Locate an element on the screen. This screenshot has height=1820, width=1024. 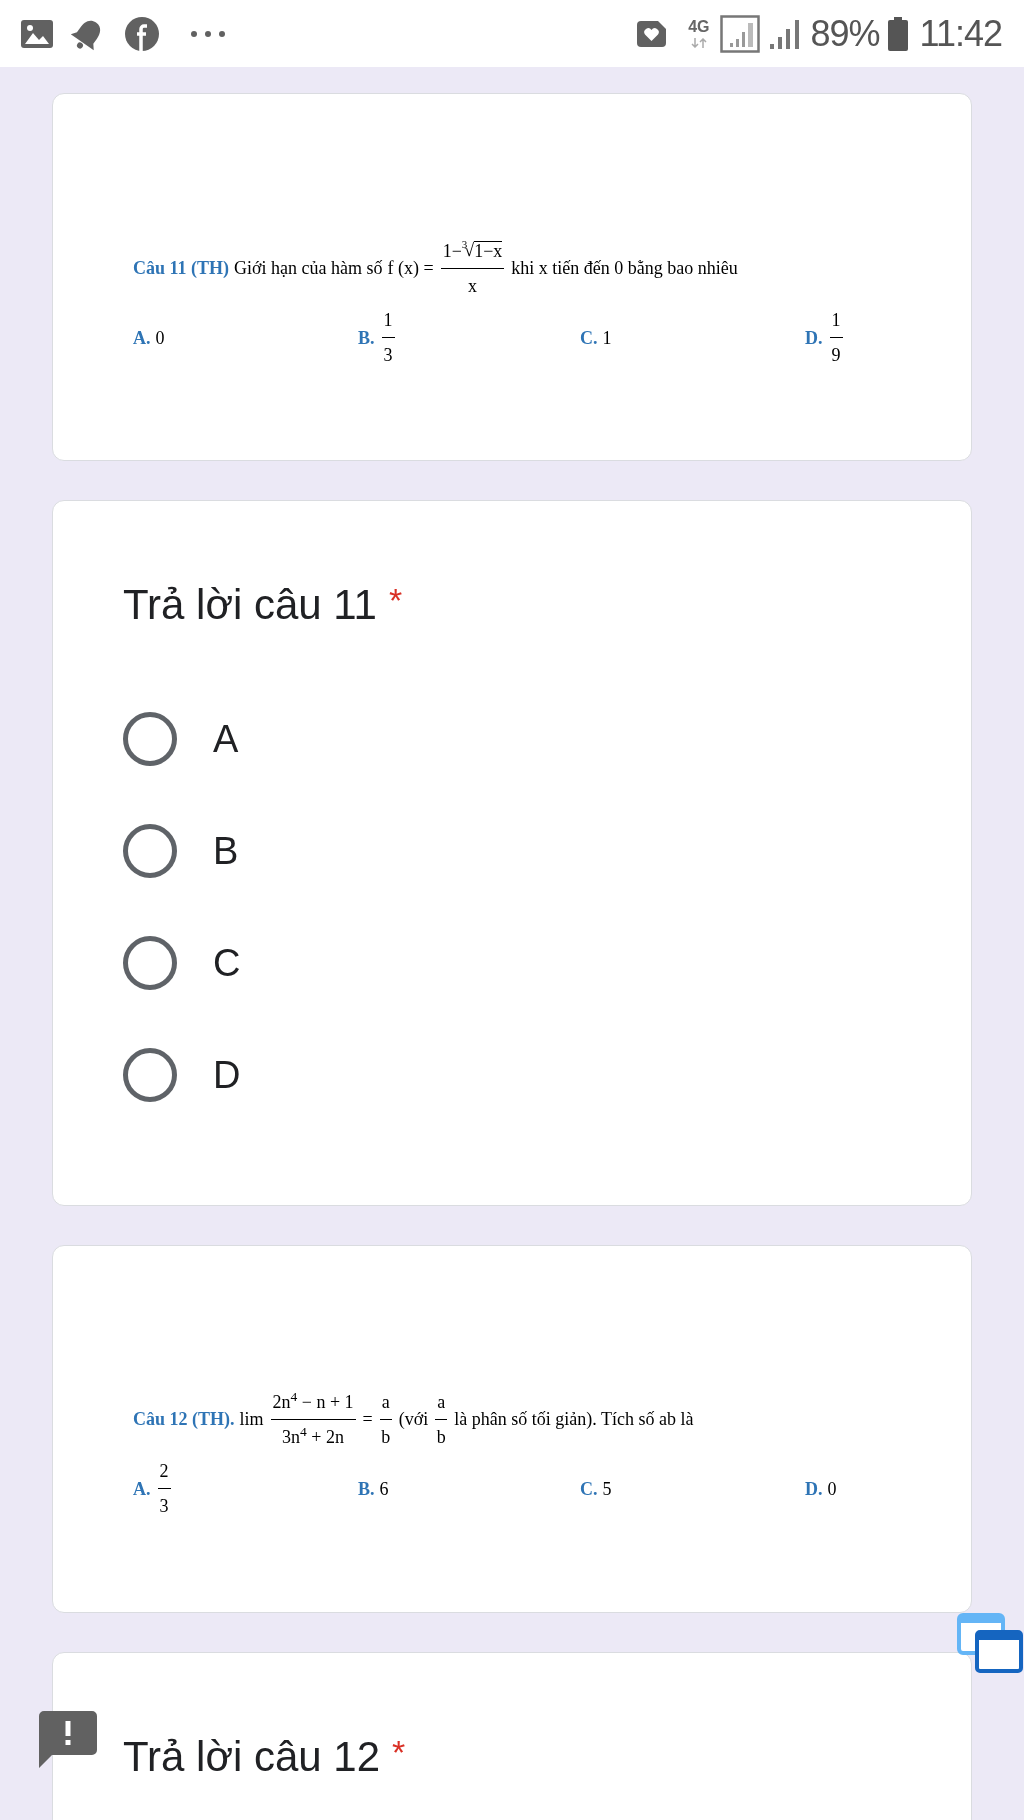
radio-option: C is located at coordinates (182, 963).